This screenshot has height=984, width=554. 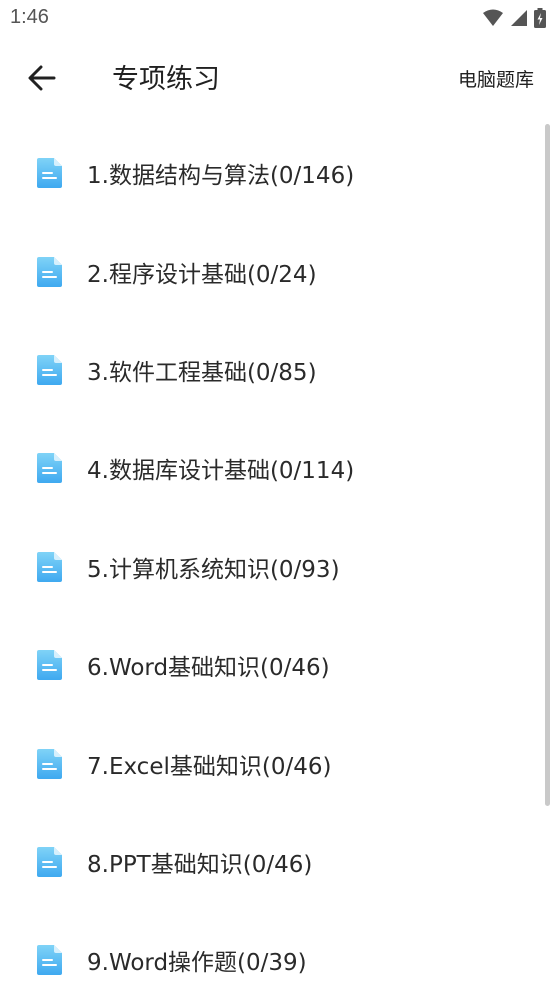 What do you see at coordinates (277, 19) in the screenshot?
I see `status-bar: 1:46` at bounding box center [277, 19].